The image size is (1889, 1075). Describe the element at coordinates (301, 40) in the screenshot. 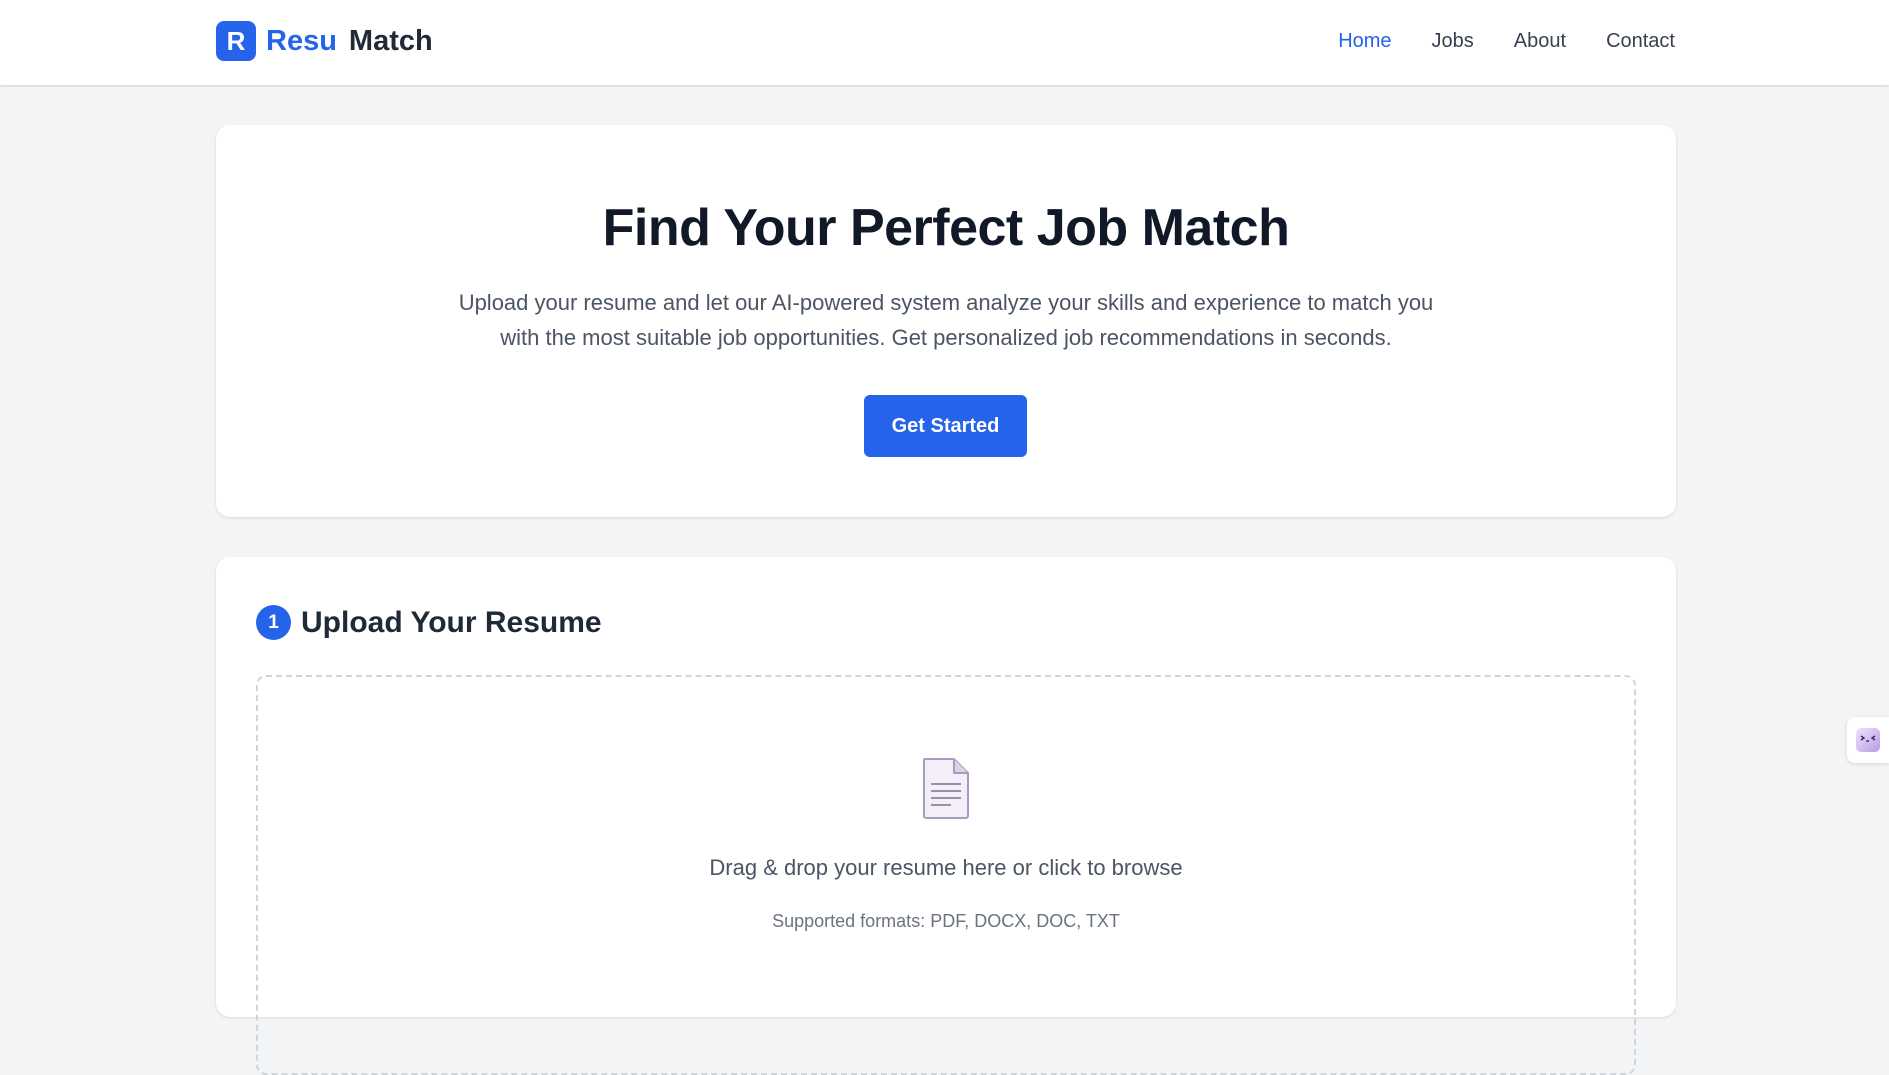

I see `brand-name-resu: Resu` at that location.